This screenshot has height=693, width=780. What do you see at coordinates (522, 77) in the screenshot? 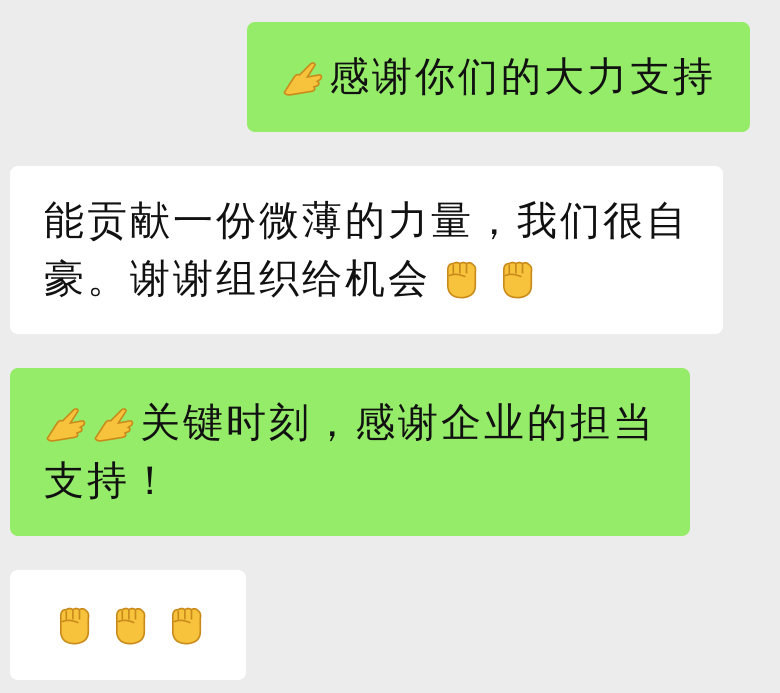
I see `message-text: 感谢你们的大力支持` at bounding box center [522, 77].